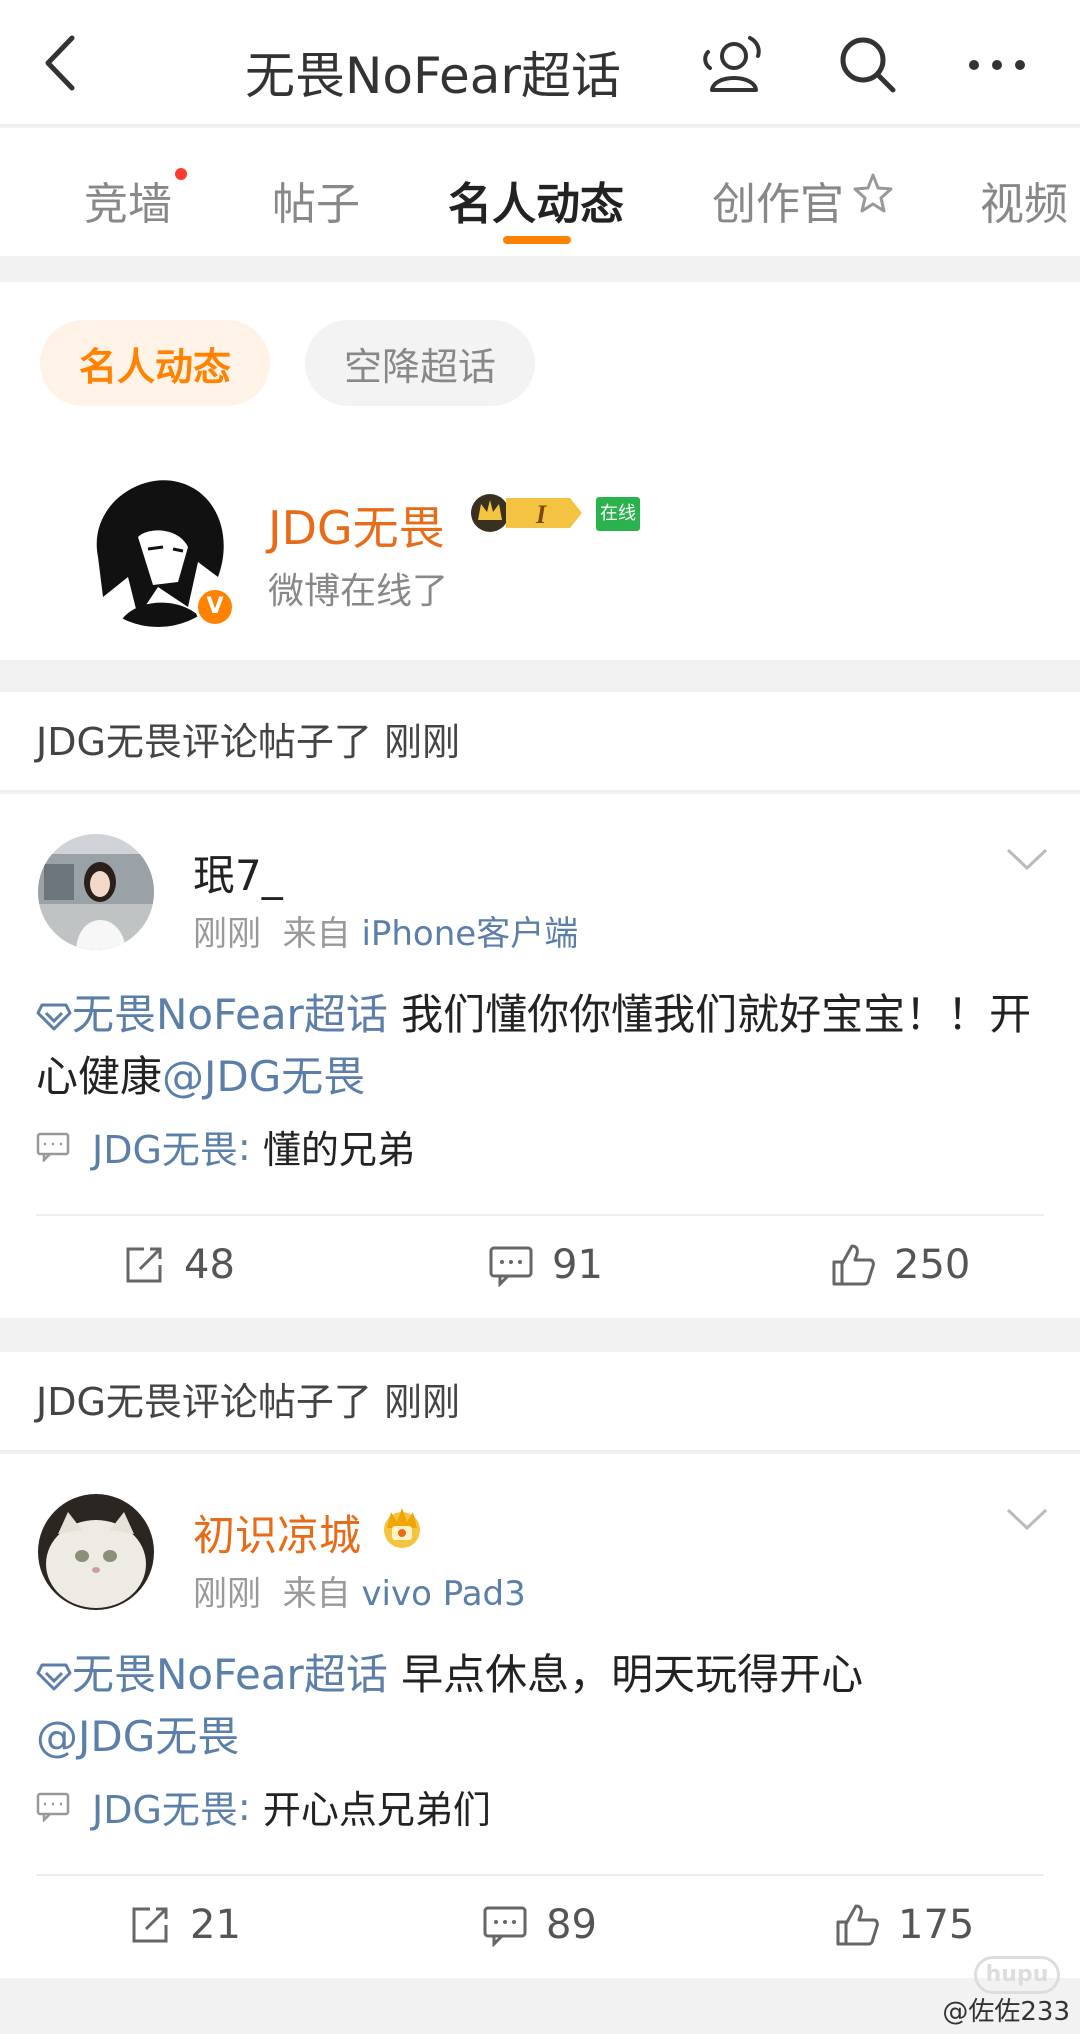 The image size is (1080, 2034). I want to click on post-text: 无畏NoFear超话 我们懂你你懂我们就好宝宝！！开心健康@JDG无畏, so click(534, 1045).